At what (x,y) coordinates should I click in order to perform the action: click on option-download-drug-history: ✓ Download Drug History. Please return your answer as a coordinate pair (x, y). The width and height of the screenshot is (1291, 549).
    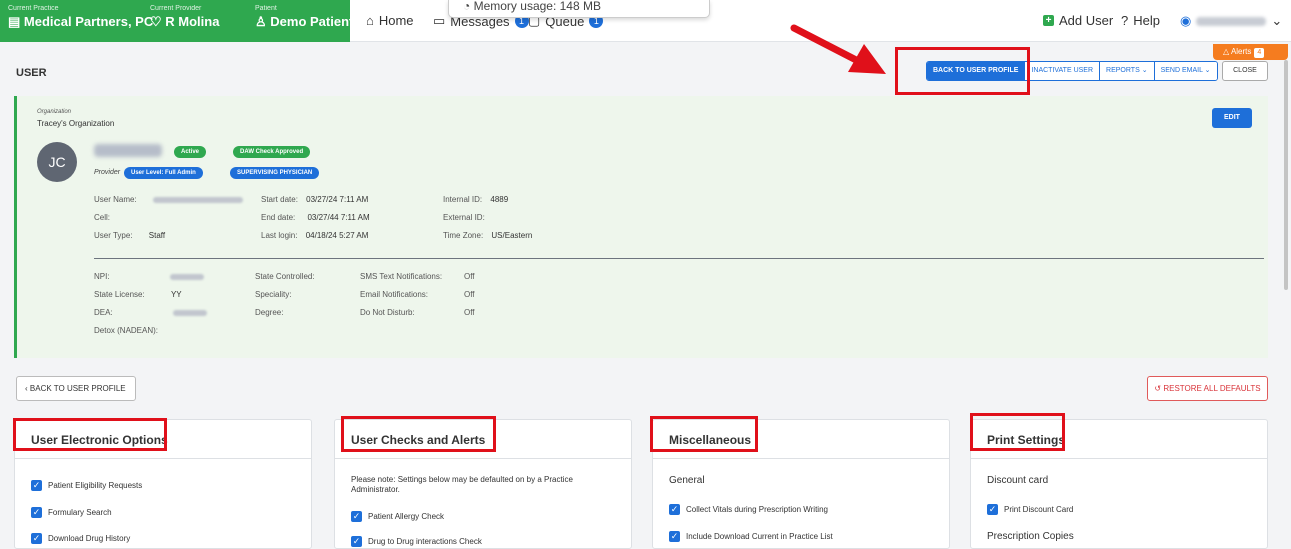
    Looking at the image, I should click on (80, 538).